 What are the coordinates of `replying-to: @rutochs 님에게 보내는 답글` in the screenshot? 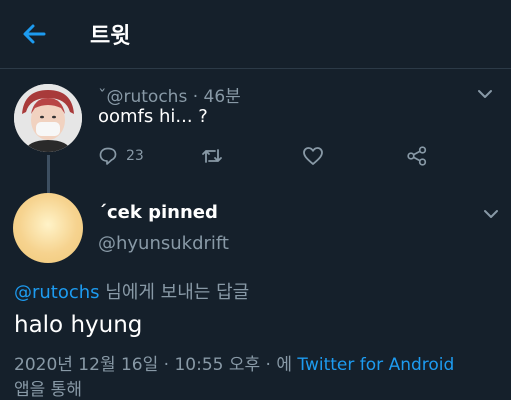 It's located at (131, 291).